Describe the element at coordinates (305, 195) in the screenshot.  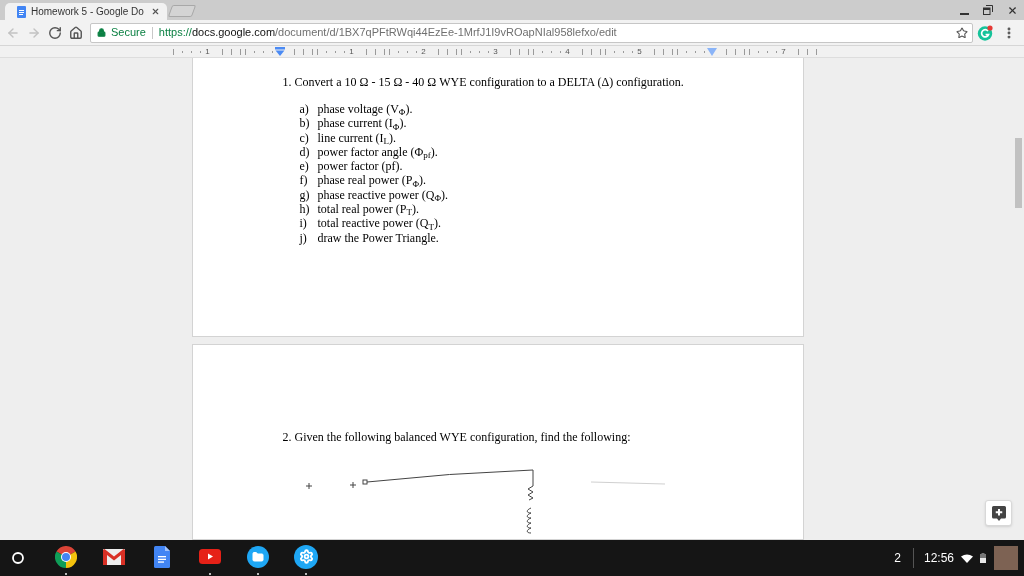
I see `list-marker: g)` at that location.